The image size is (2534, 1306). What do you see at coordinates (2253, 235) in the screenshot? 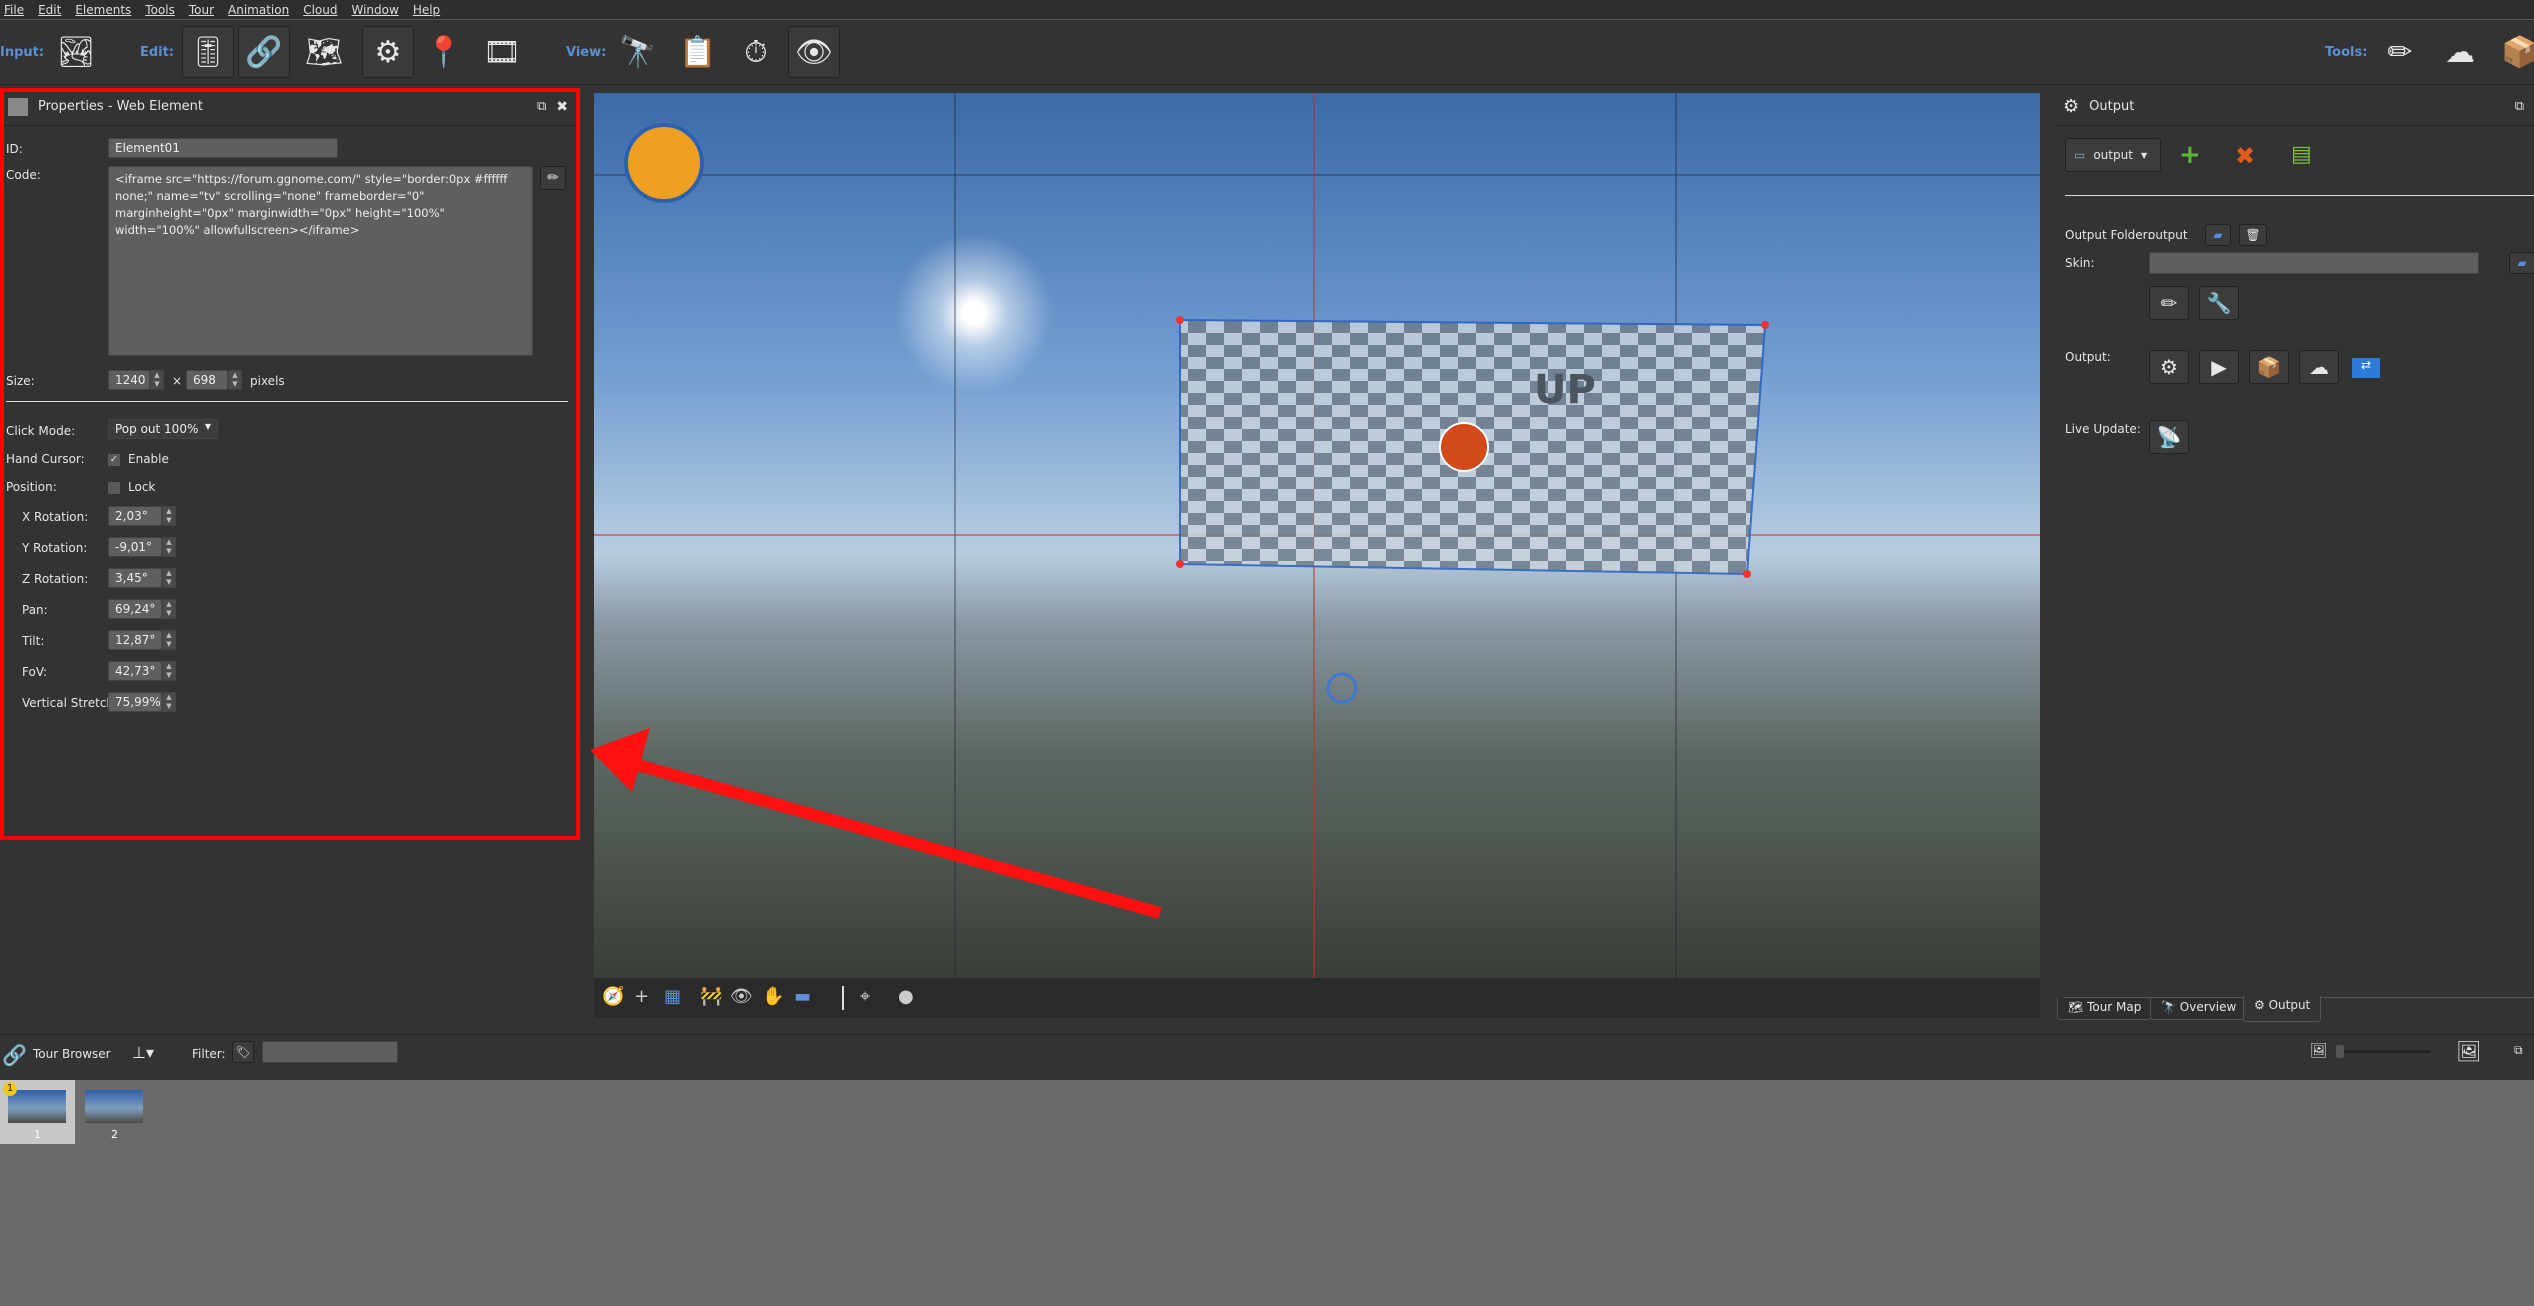
I see `trash-icon: 🗑` at bounding box center [2253, 235].